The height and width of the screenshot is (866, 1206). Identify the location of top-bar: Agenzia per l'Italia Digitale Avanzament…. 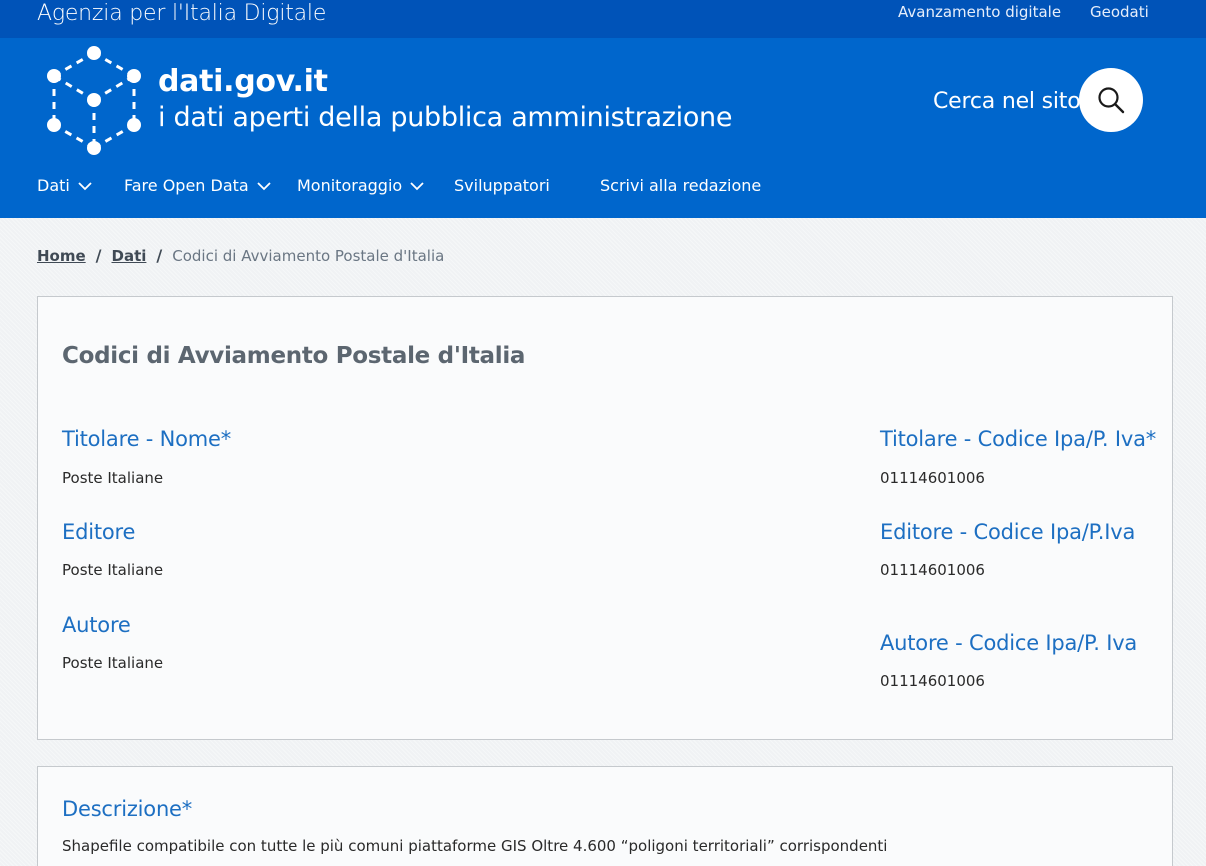
(603, 19).